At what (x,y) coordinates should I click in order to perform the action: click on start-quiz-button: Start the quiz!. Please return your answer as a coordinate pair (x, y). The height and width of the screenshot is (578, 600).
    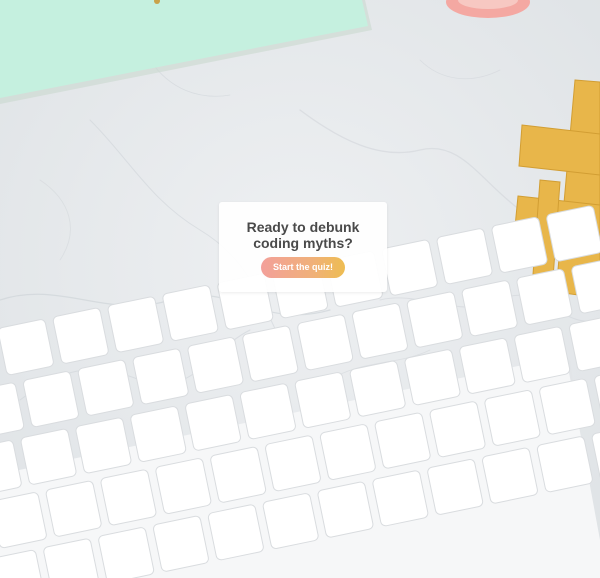
    Looking at the image, I should click on (303, 267).